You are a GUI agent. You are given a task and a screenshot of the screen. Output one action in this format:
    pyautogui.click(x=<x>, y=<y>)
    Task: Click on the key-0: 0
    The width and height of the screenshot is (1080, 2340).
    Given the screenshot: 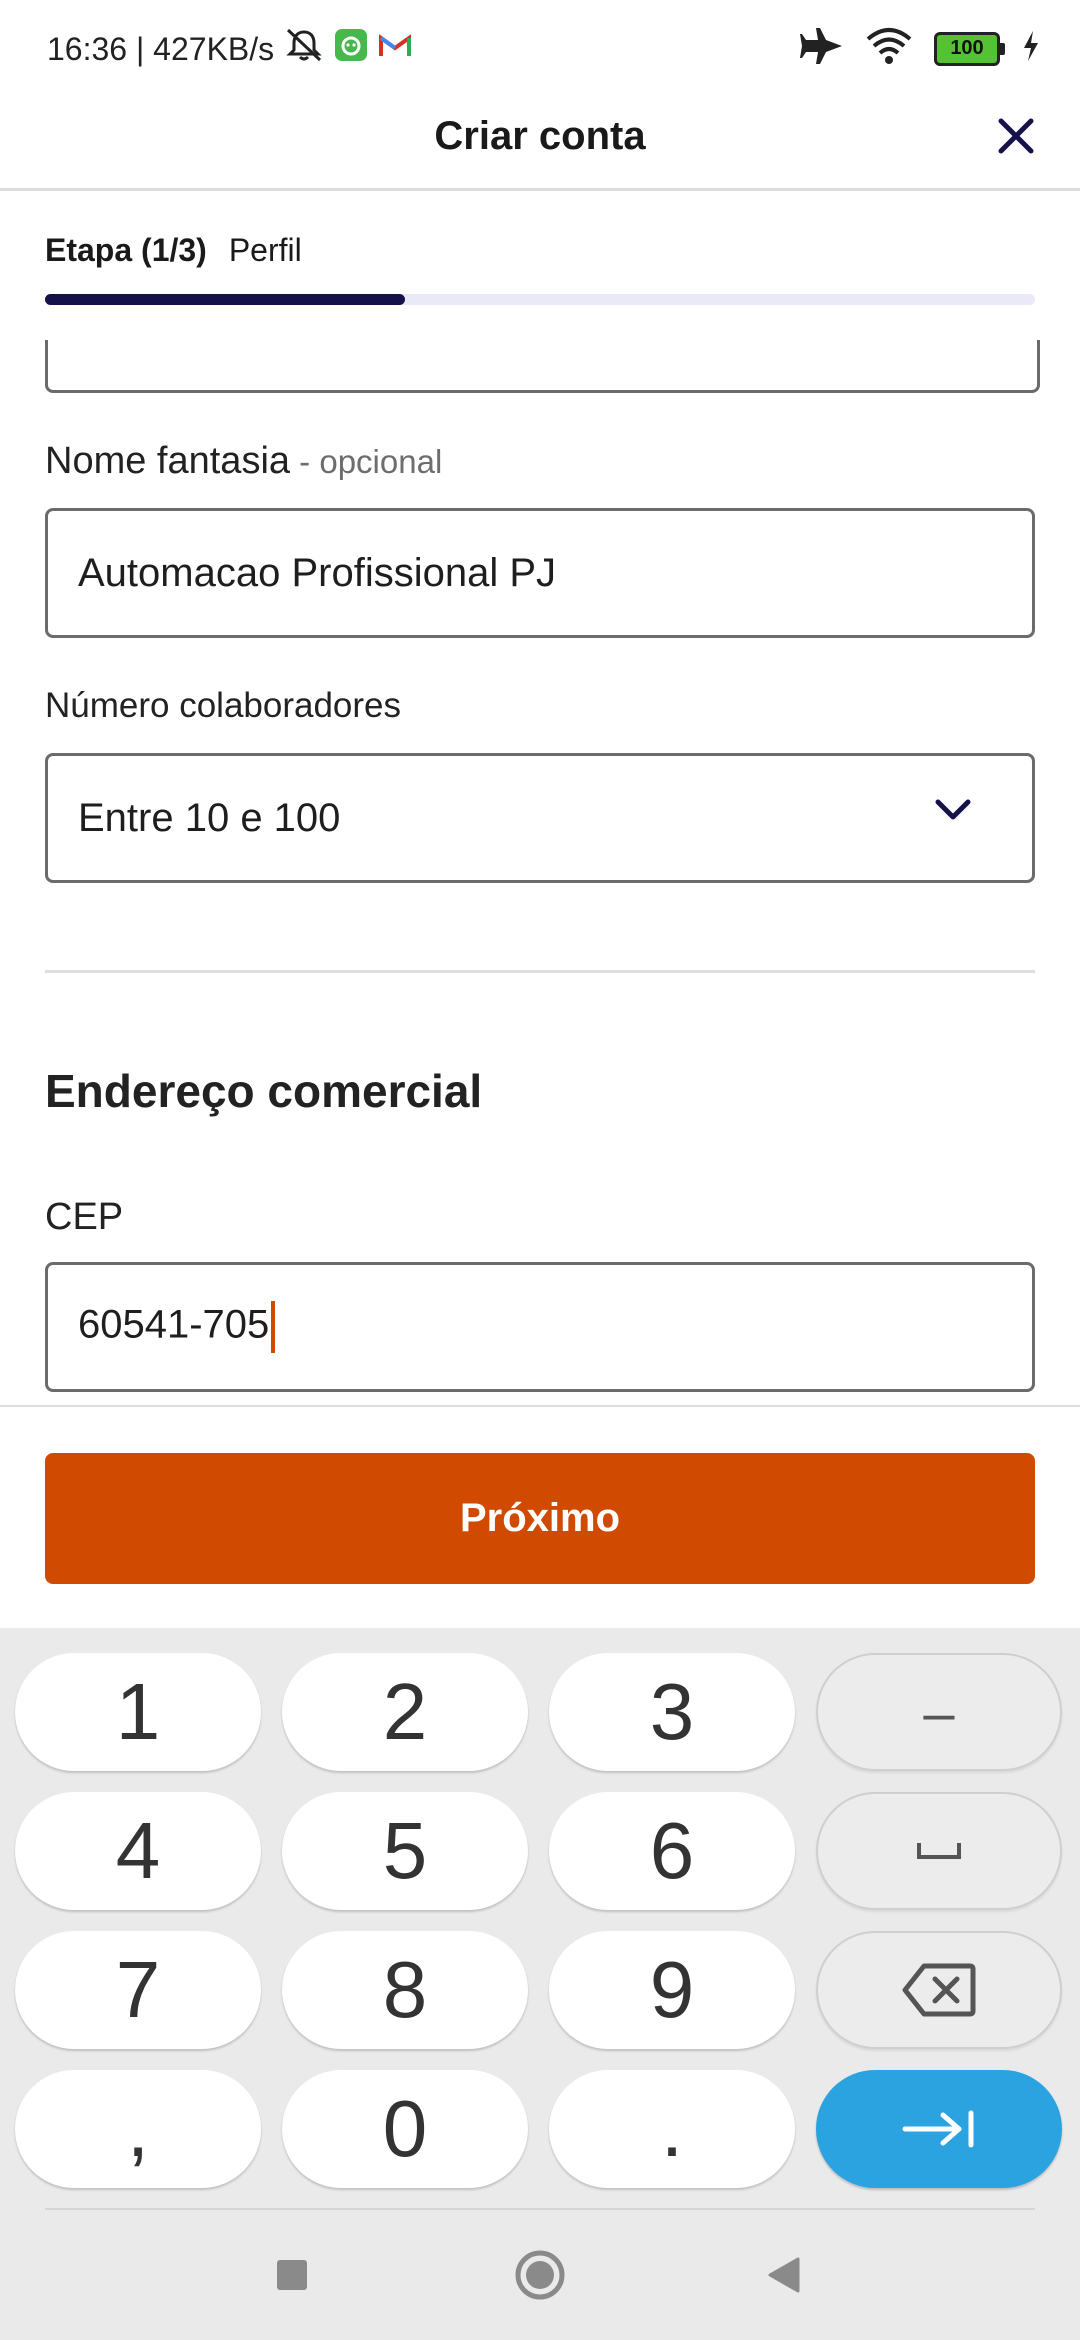 What is the action you would take?
    pyautogui.click(x=405, y=2129)
    